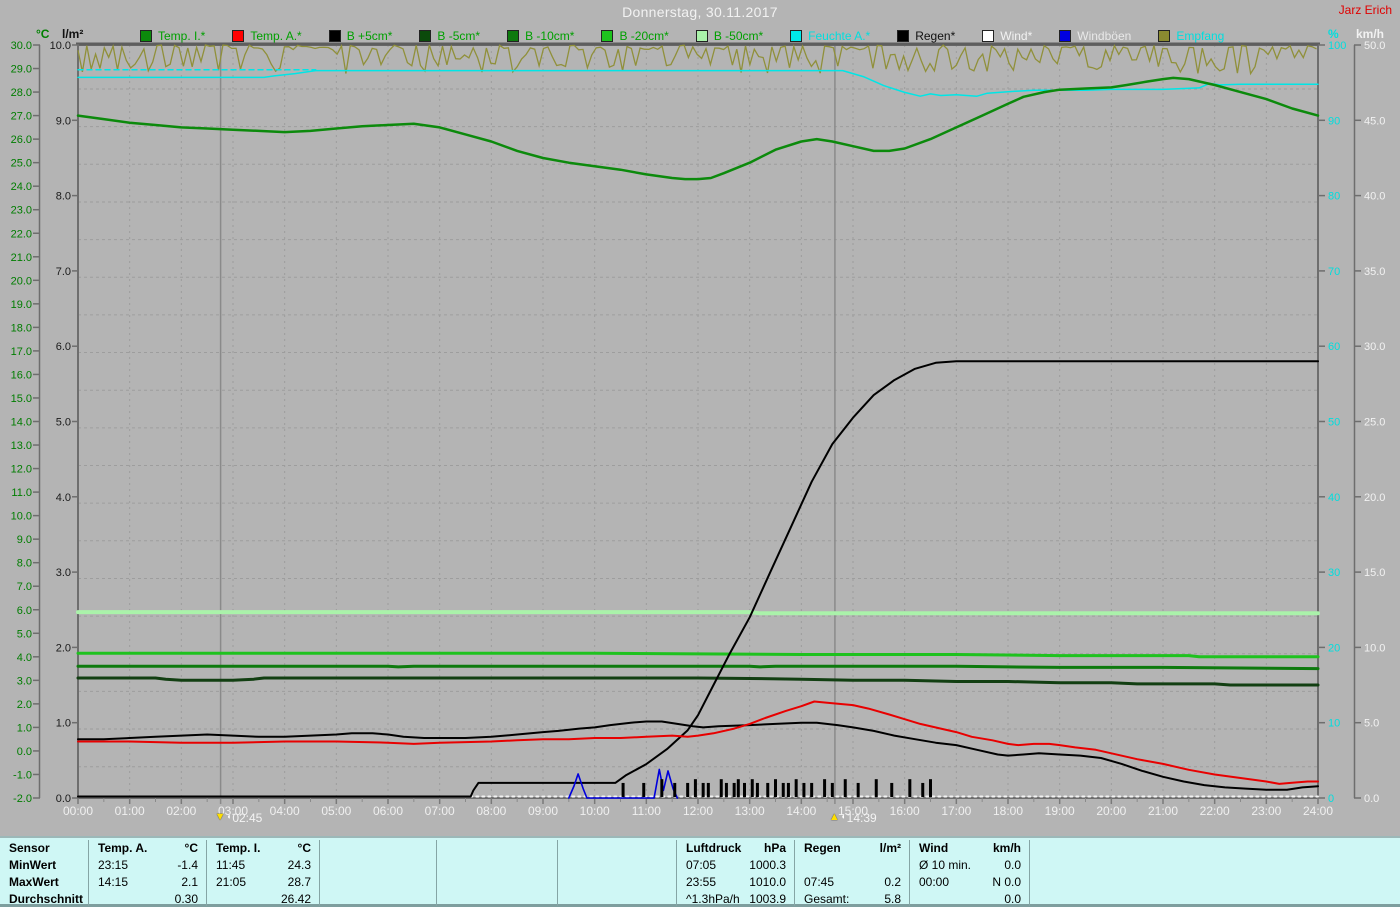 The width and height of the screenshot is (1400, 907). I want to click on kmh-axis-label: 0.0, so click(1371, 799).